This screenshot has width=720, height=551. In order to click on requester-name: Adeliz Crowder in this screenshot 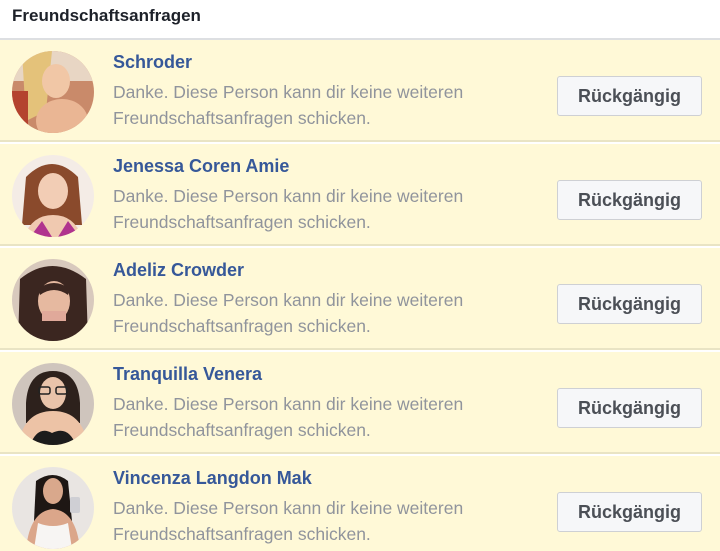, I will do `click(178, 270)`.